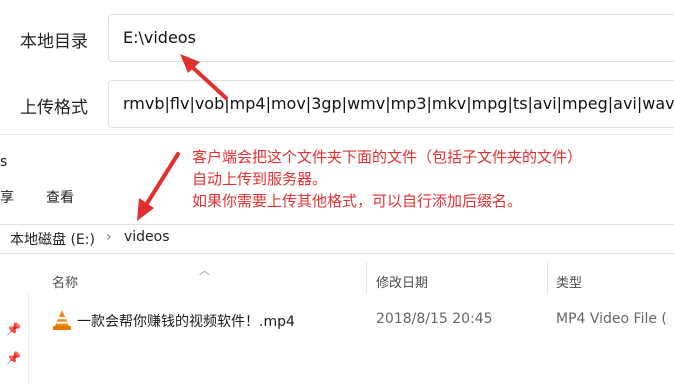 The image size is (674, 385). Describe the element at coordinates (182, 137) in the screenshot. I see `annotation-arrows` at that location.